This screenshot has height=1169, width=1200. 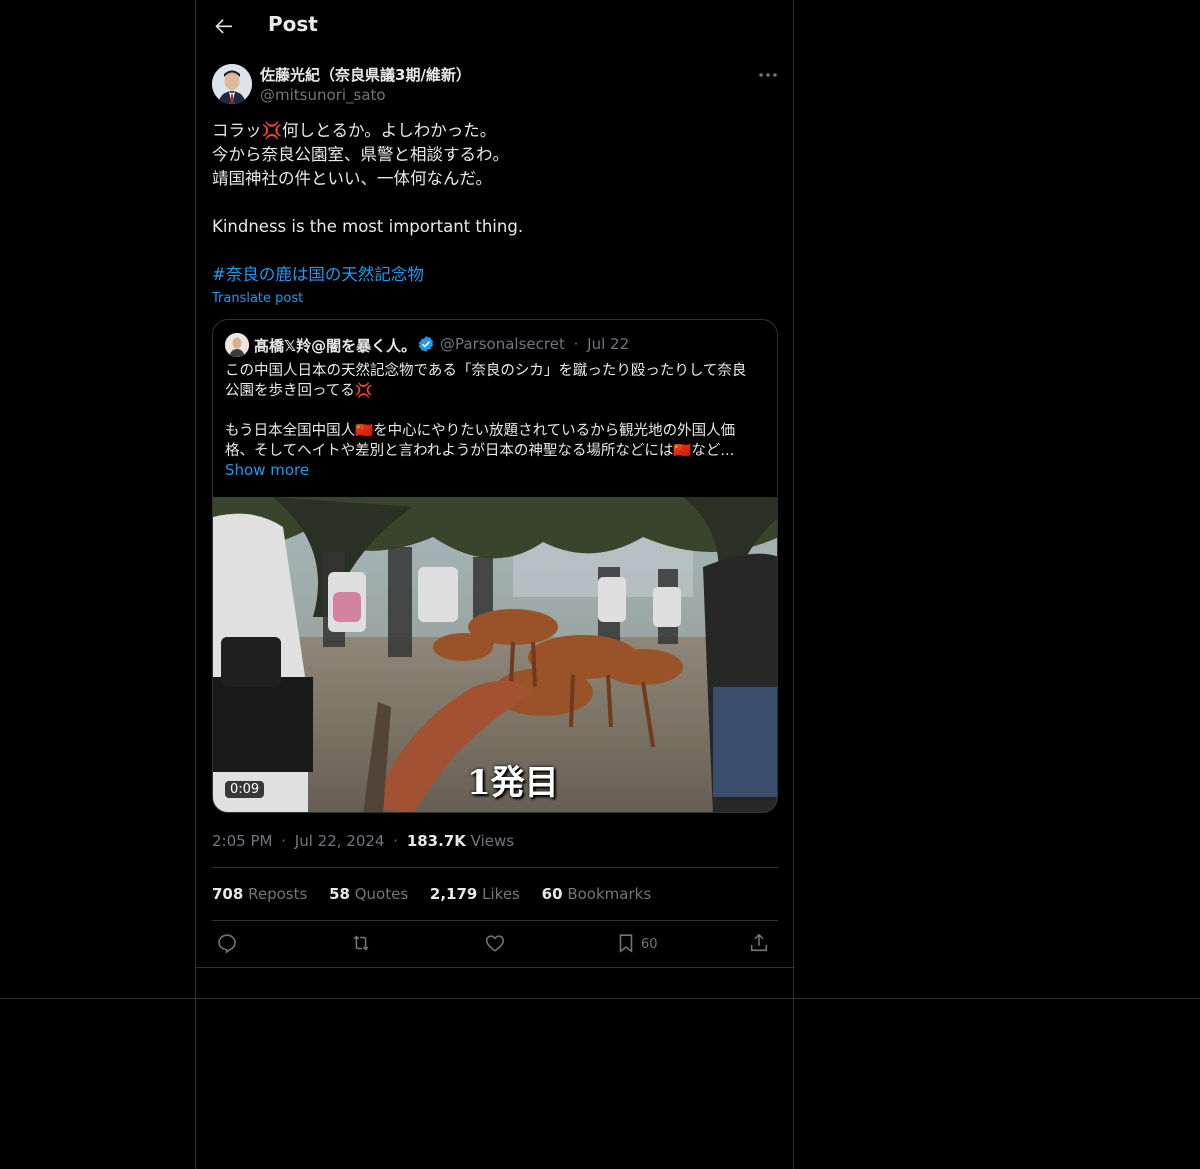 I want to click on author-handle: @mitsunori_sato, so click(x=323, y=95).